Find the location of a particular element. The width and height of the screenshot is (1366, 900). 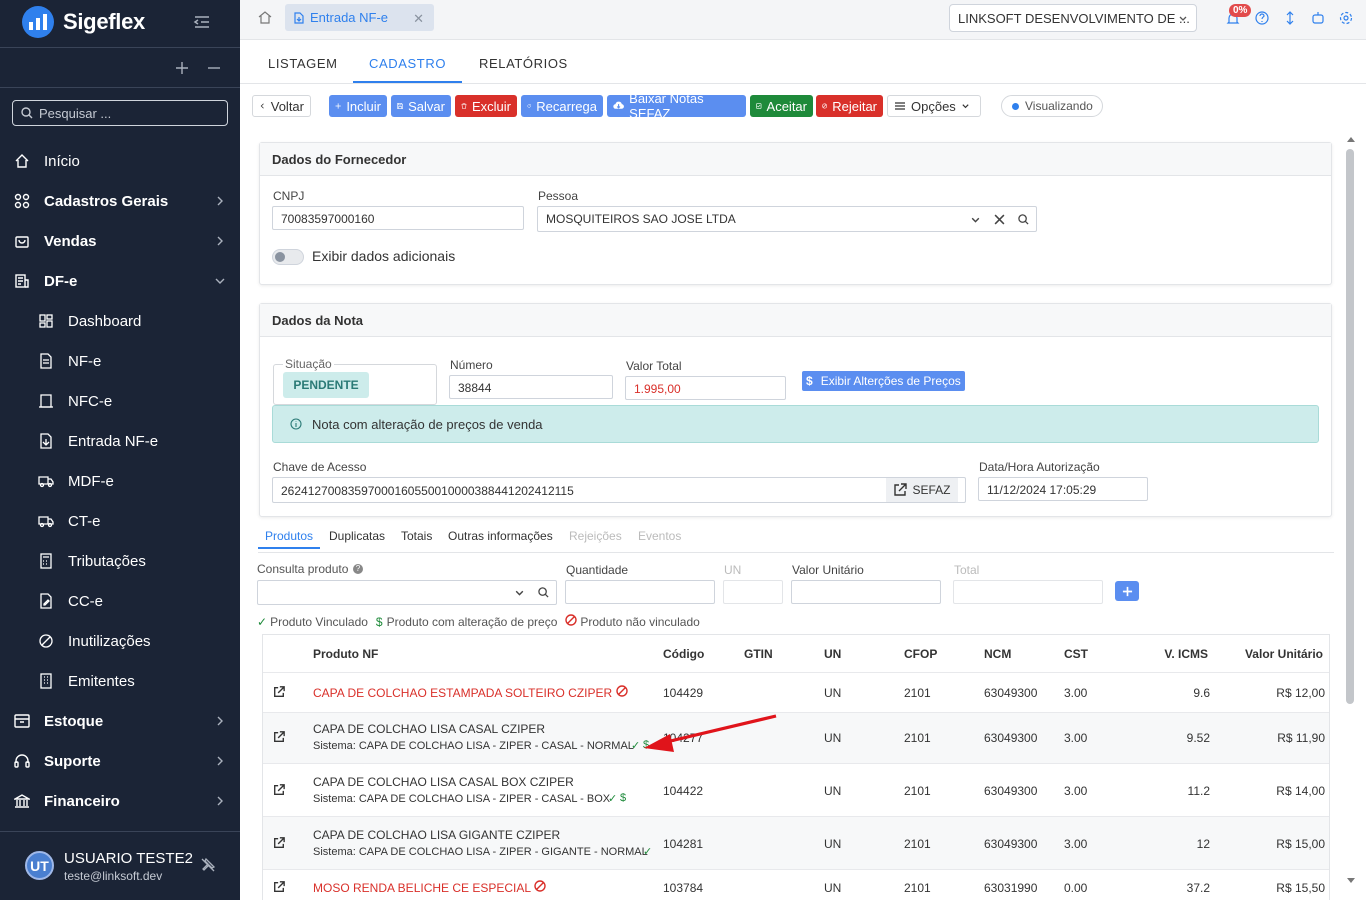

valor-unitario-field is located at coordinates (866, 592).